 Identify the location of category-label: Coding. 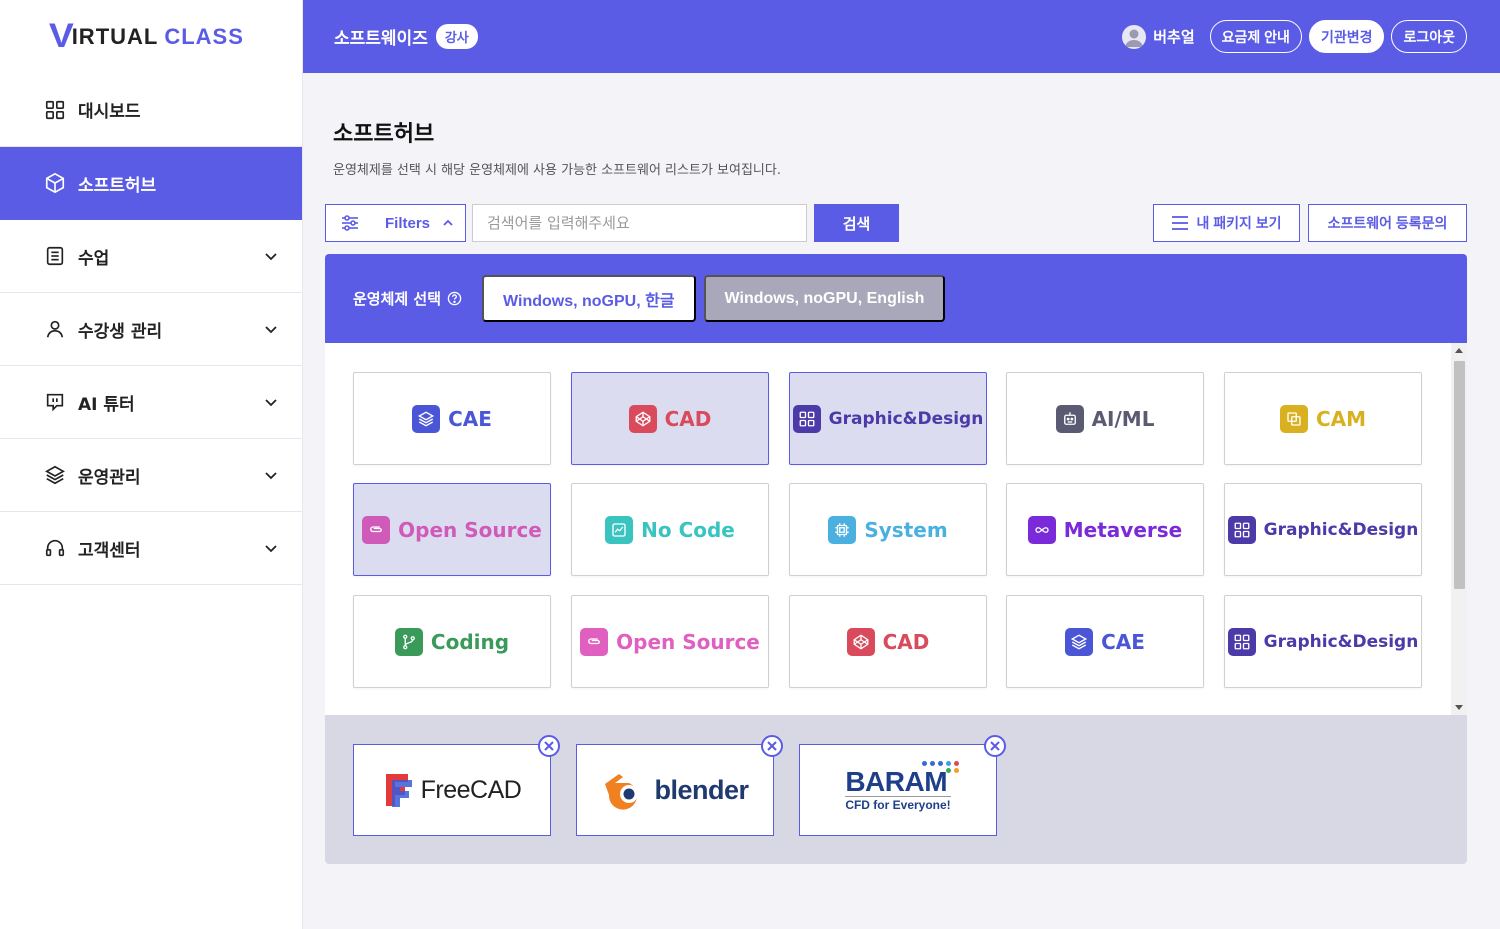
(470, 641).